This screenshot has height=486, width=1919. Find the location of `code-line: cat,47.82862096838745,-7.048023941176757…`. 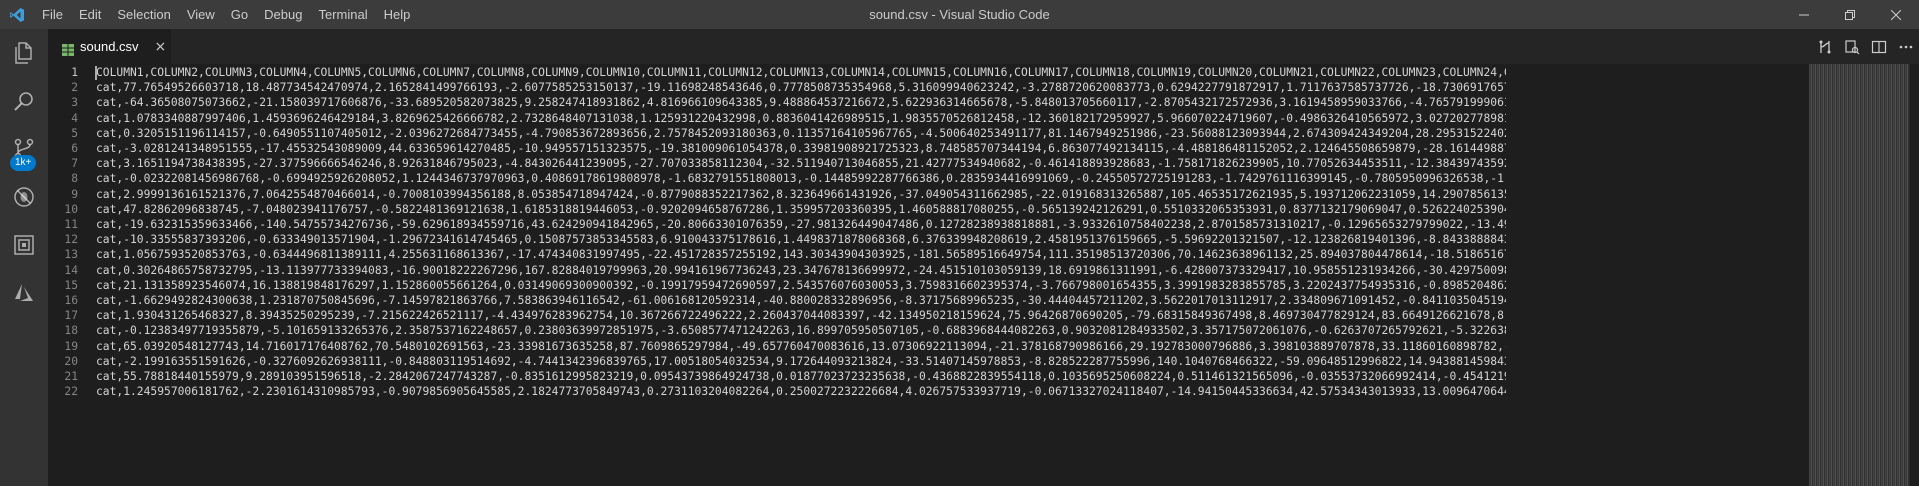

code-line: cat,47.82862096838745,-7.048023941176757… is located at coordinates (801, 209).